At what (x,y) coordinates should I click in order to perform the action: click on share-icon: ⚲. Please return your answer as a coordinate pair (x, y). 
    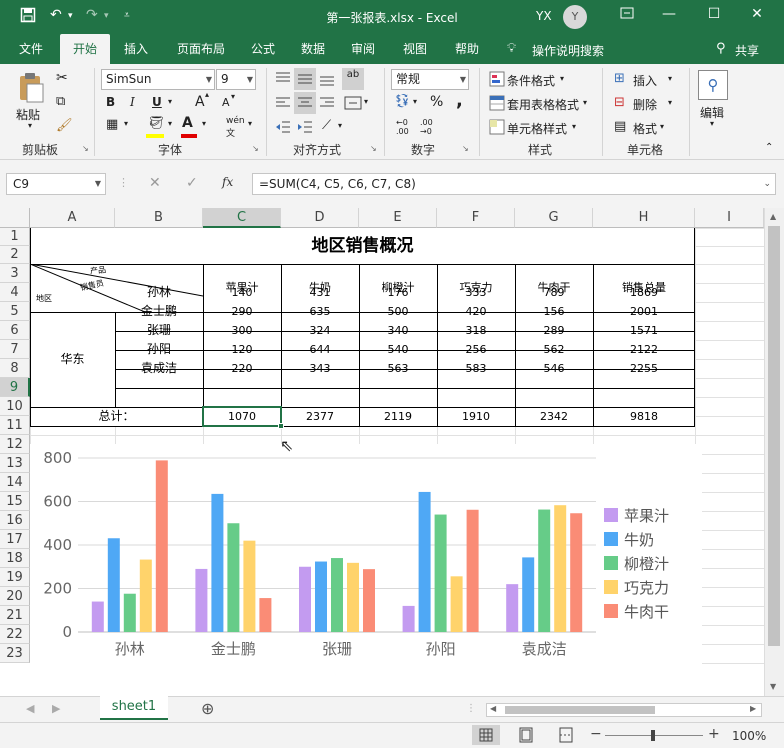
    Looking at the image, I should click on (721, 48).